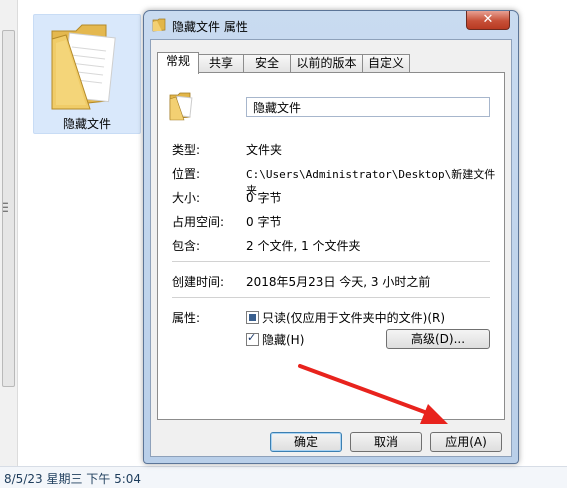 Image resolution: width=567 pixels, height=488 pixels. I want to click on size-label: 大小:, so click(186, 198).